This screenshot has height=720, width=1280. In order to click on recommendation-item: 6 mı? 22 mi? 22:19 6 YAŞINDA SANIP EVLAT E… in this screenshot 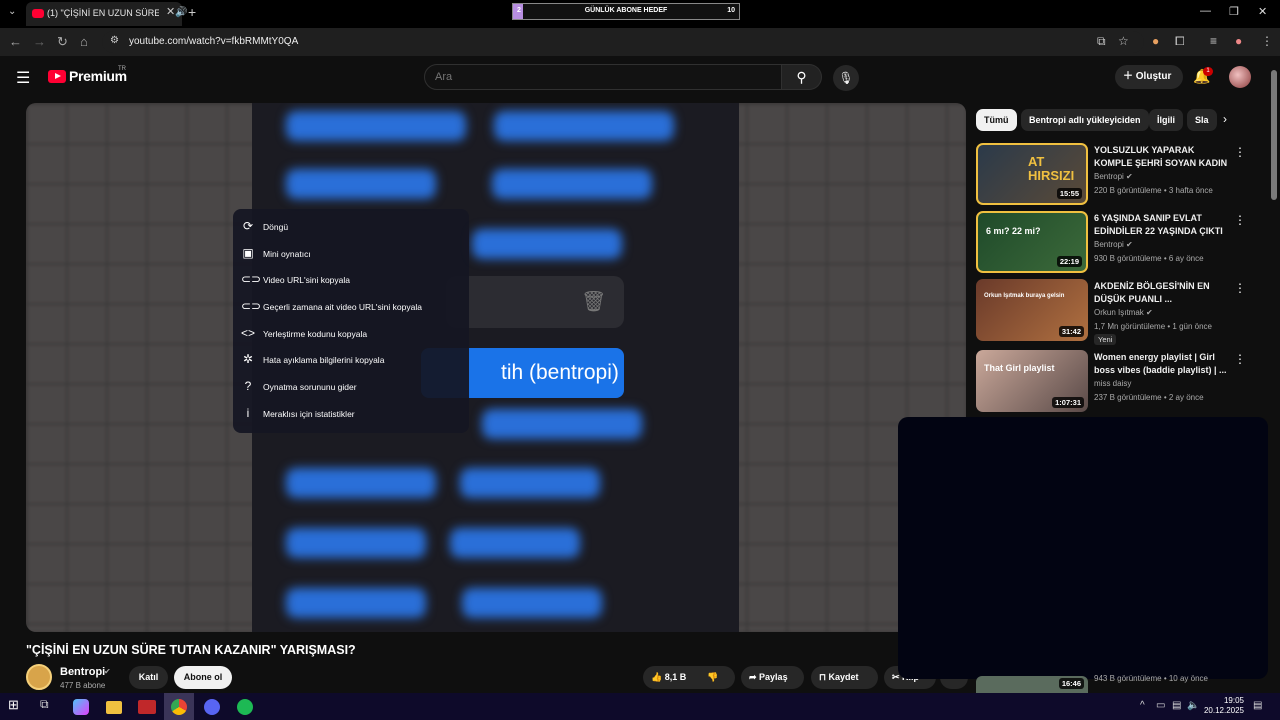, I will do `click(1111, 242)`.